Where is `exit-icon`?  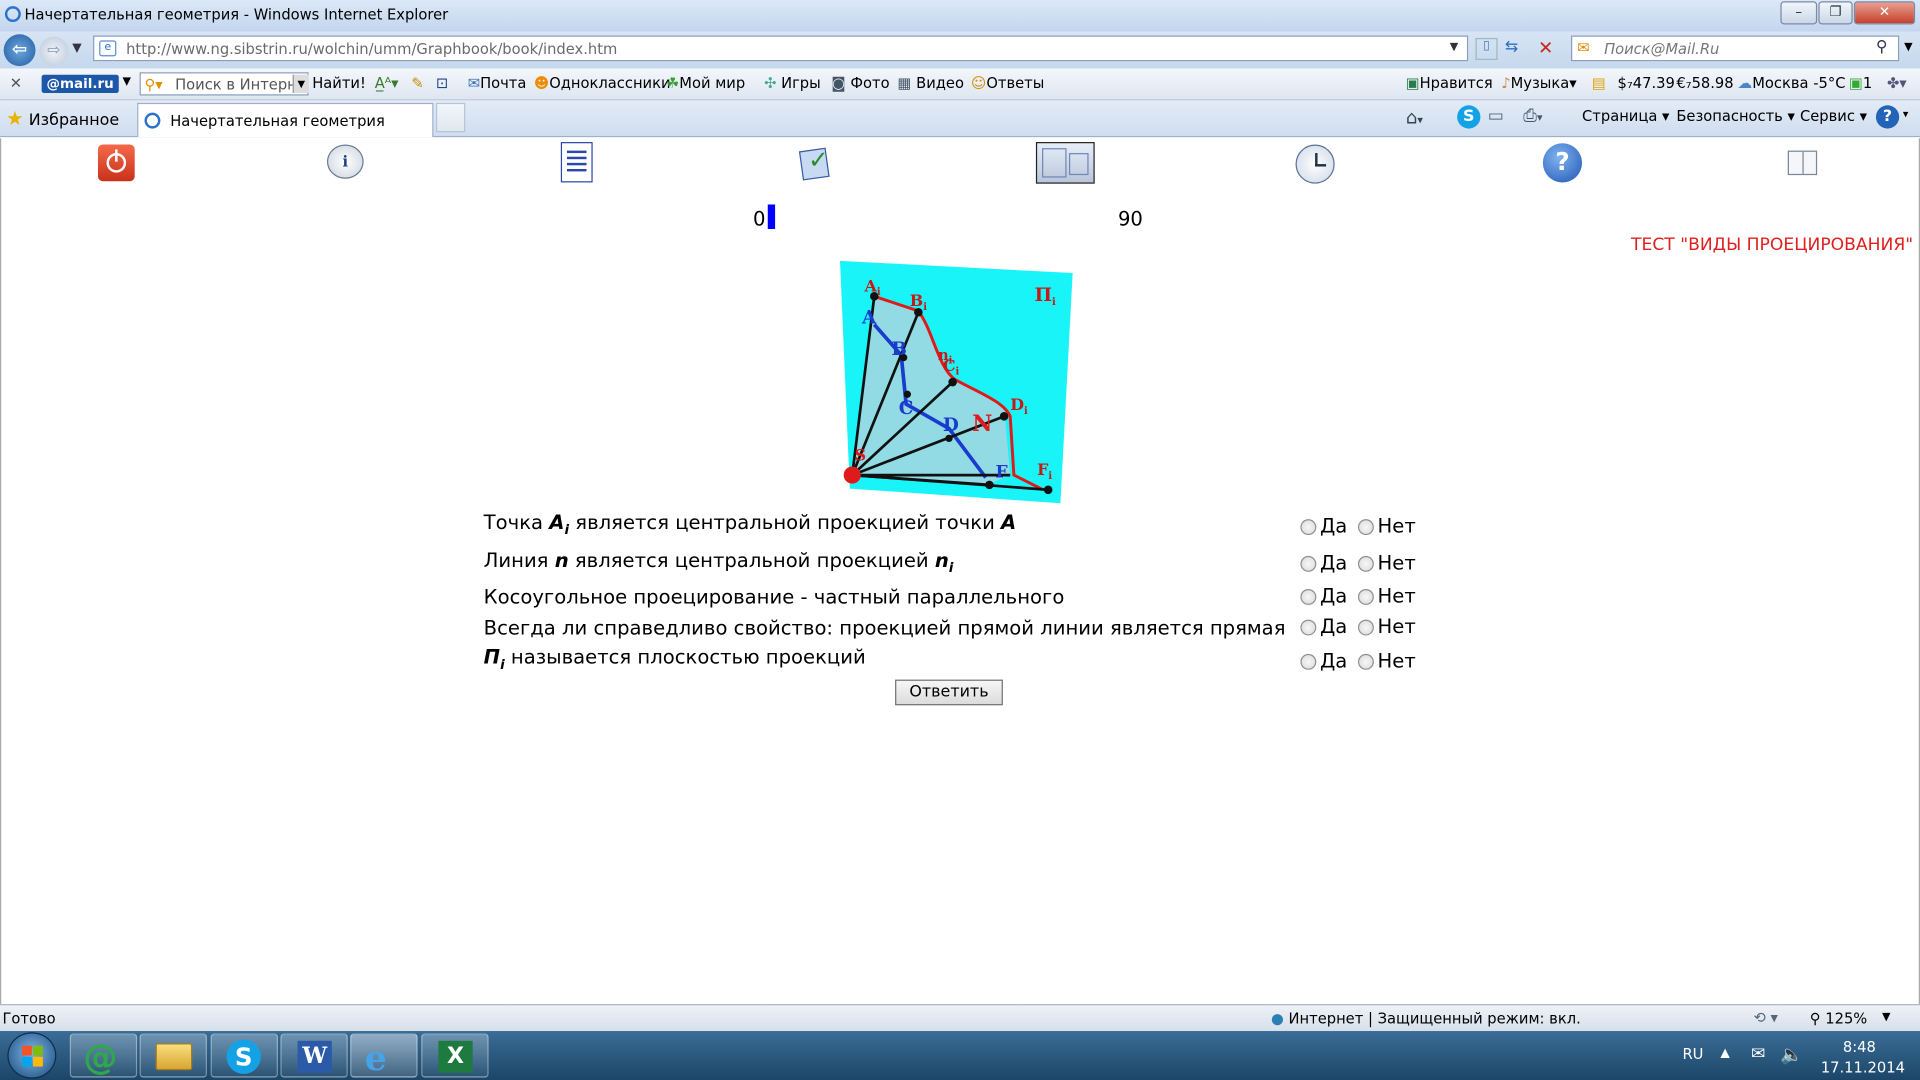 exit-icon is located at coordinates (116, 163).